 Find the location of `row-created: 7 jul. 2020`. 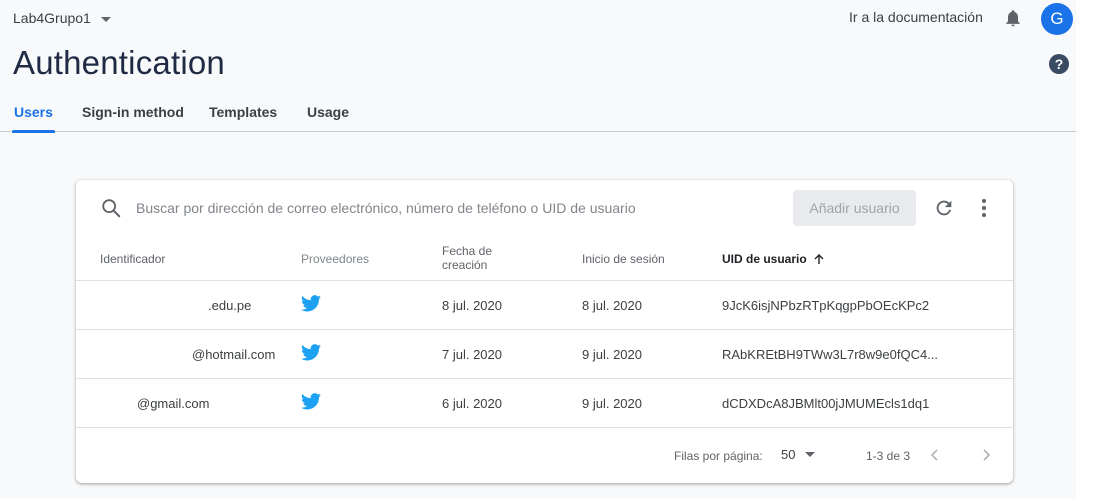

row-created: 7 jul. 2020 is located at coordinates (472, 354).